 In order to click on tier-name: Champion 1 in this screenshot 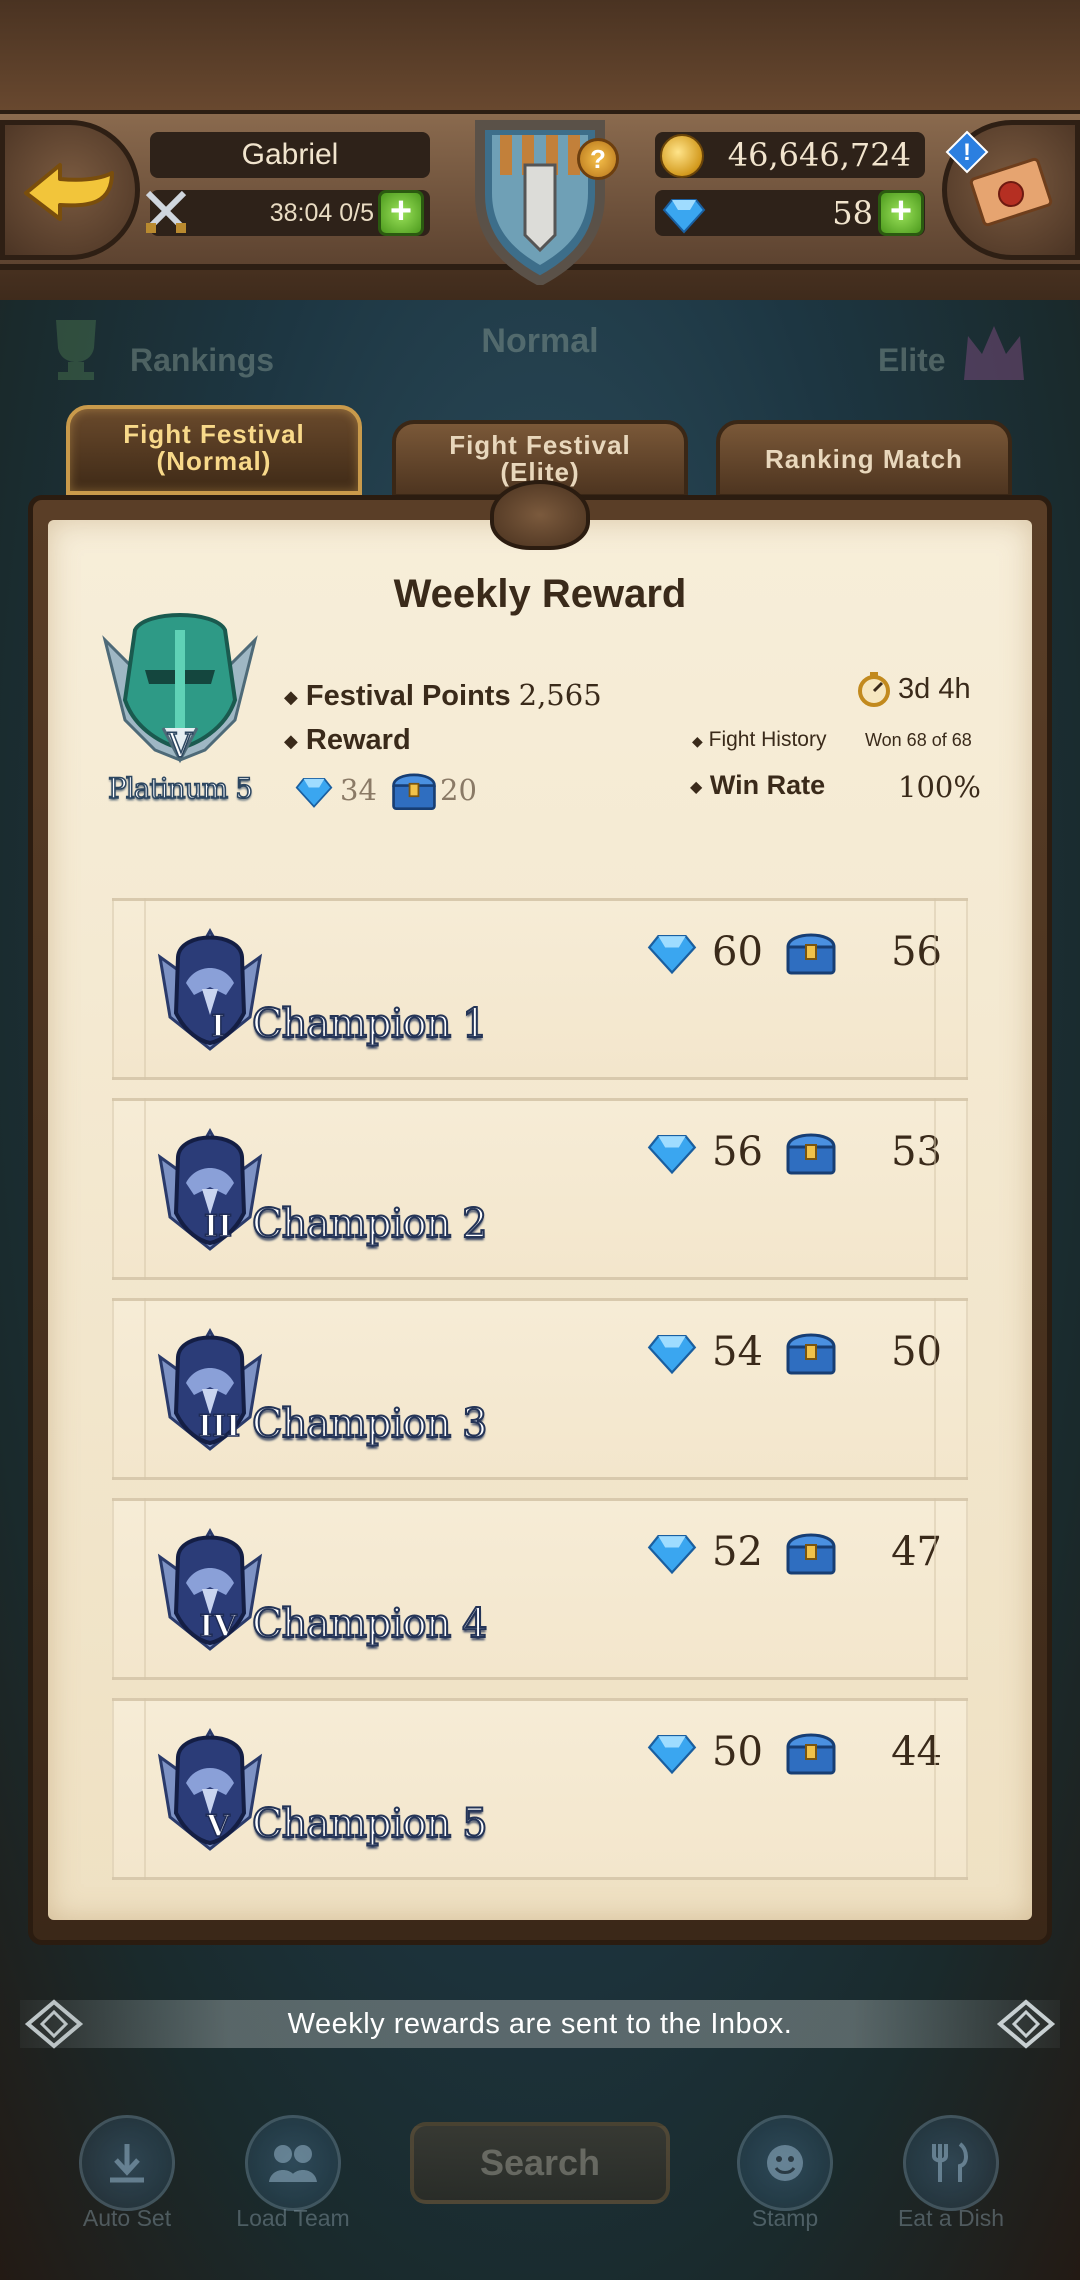, I will do `click(370, 1024)`.